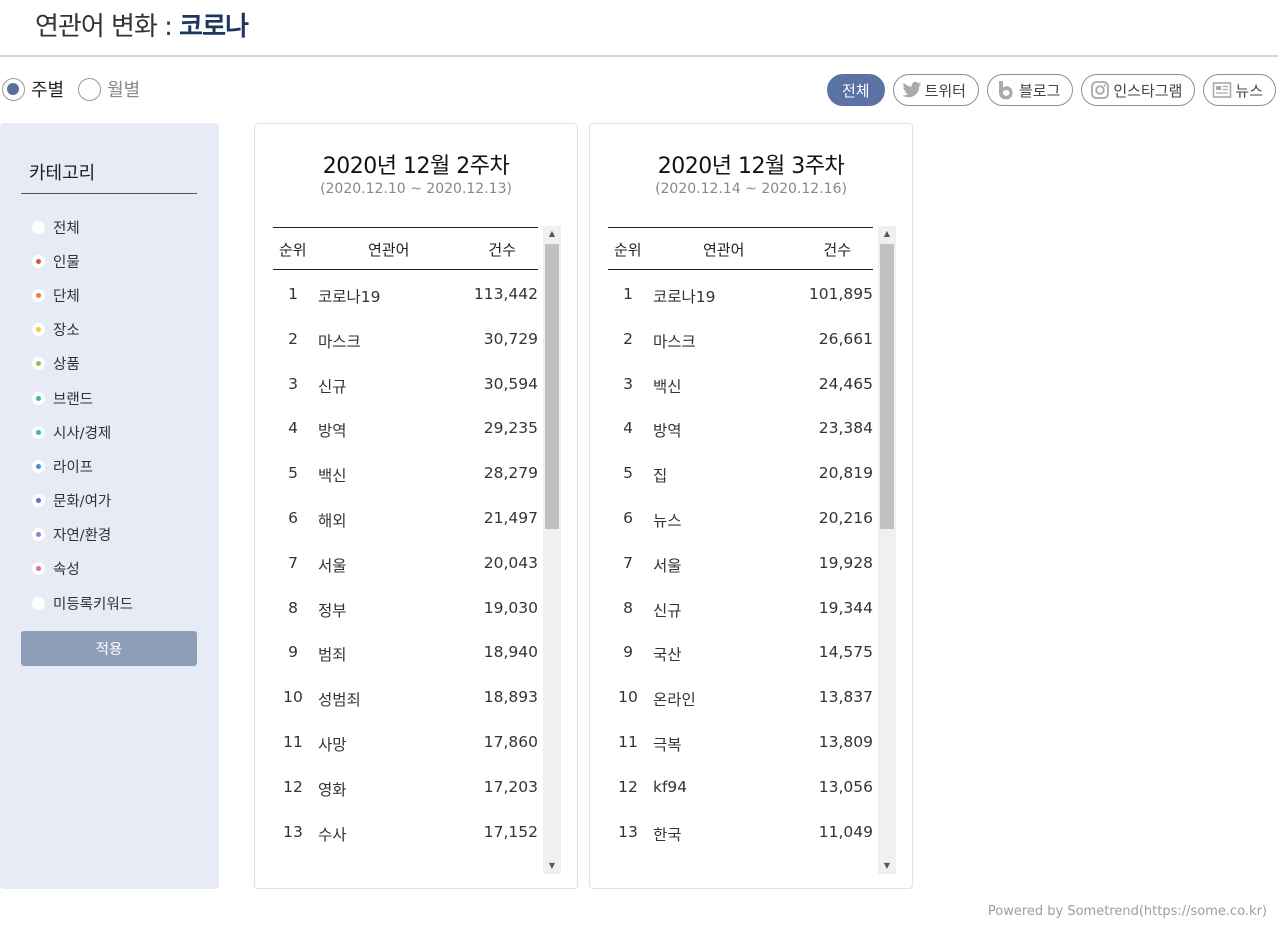 The height and width of the screenshot is (925, 1280). What do you see at coordinates (855, 90) in the screenshot?
I see `source-all-button: 전체` at bounding box center [855, 90].